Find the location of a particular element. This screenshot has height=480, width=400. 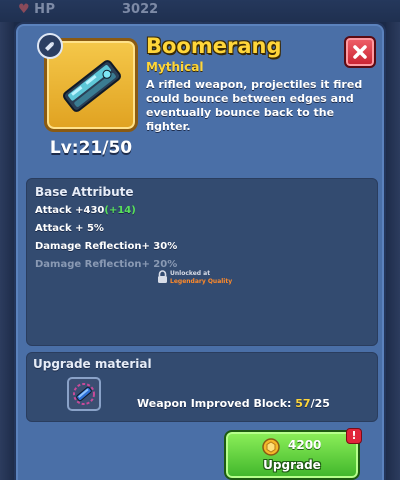

background-hp-value: 3022 is located at coordinates (140, 9).